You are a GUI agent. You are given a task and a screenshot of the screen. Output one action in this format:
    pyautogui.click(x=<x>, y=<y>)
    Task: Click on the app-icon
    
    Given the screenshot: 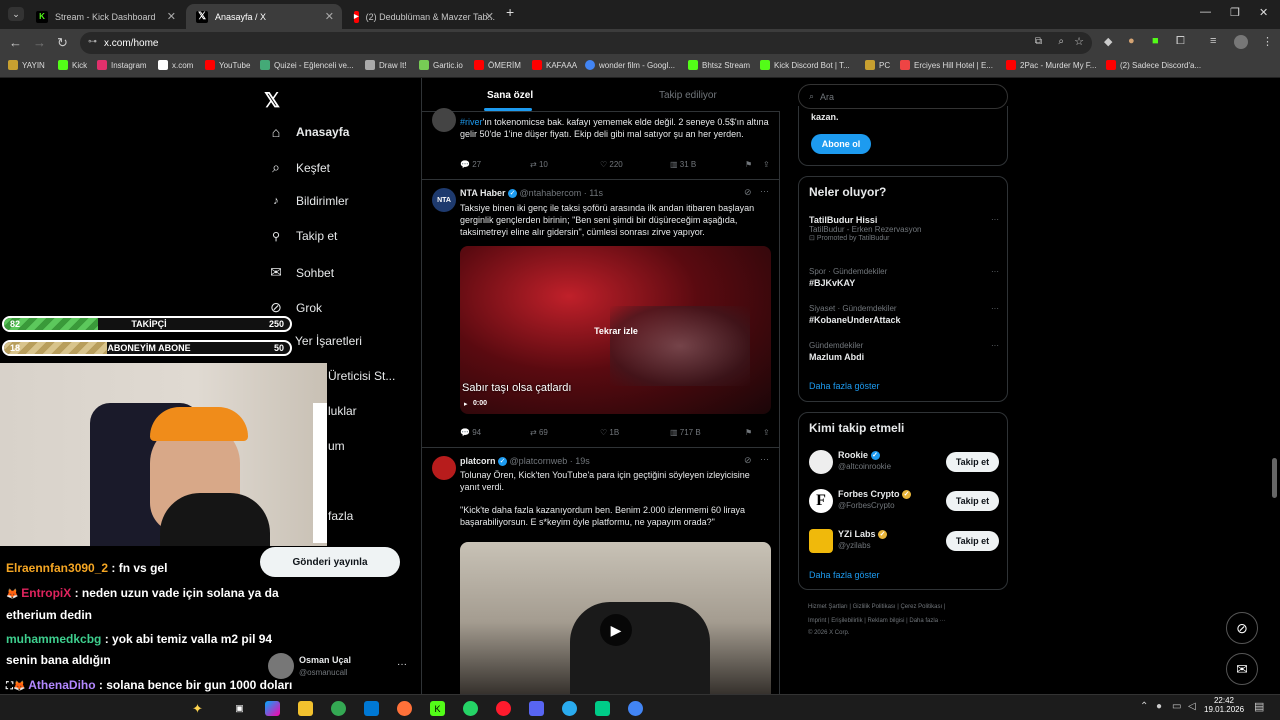 What is the action you would take?
    pyautogui.click(x=602, y=708)
    